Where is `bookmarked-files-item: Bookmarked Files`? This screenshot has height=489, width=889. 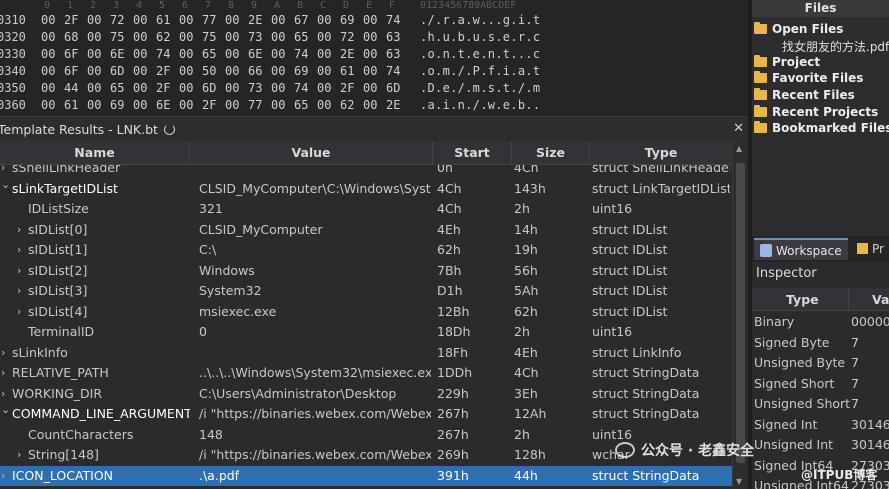
bookmarked-files-item: Bookmarked Files is located at coordinates (821, 128).